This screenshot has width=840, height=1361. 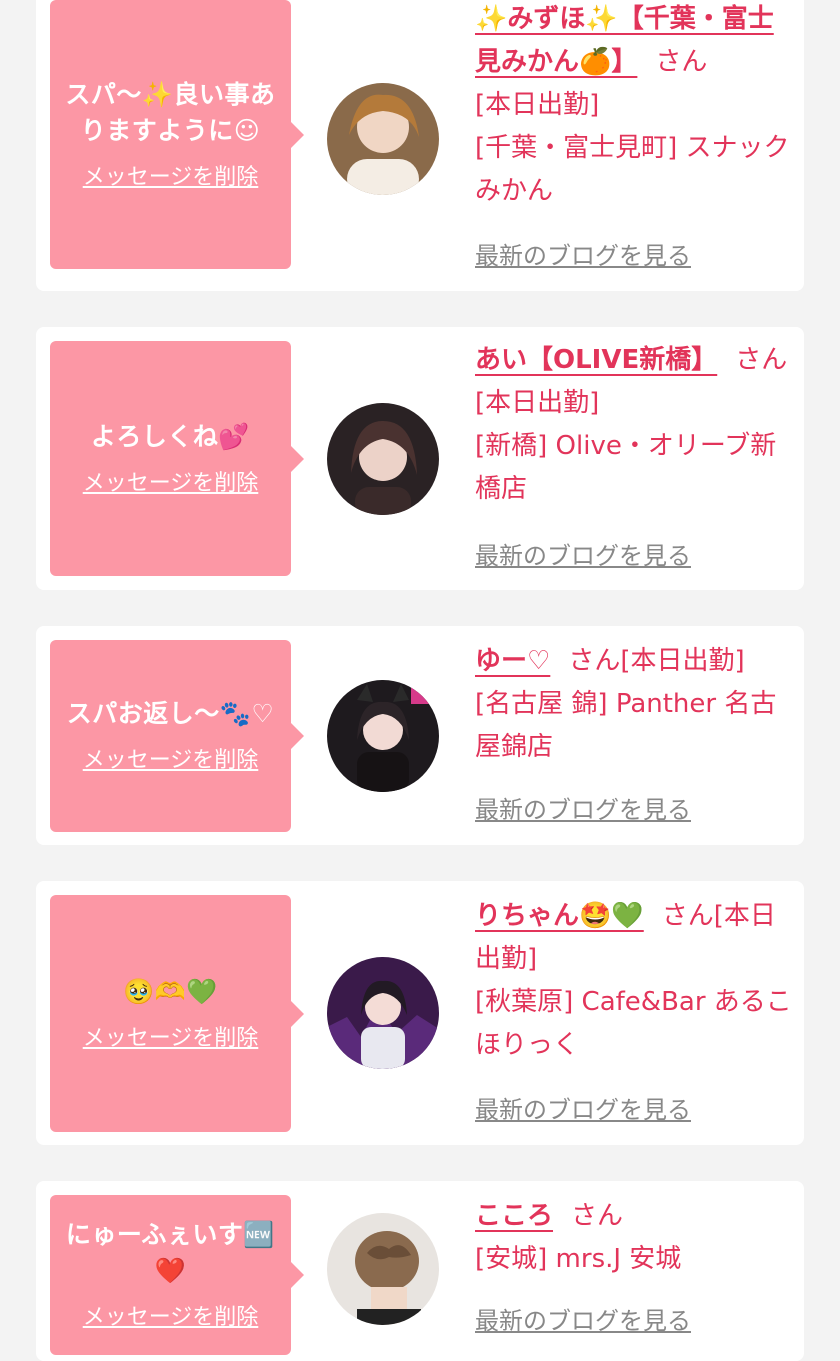 I want to click on message-bubble: 🥹🫶💚 メッセージを削除, so click(x=177, y=1013).